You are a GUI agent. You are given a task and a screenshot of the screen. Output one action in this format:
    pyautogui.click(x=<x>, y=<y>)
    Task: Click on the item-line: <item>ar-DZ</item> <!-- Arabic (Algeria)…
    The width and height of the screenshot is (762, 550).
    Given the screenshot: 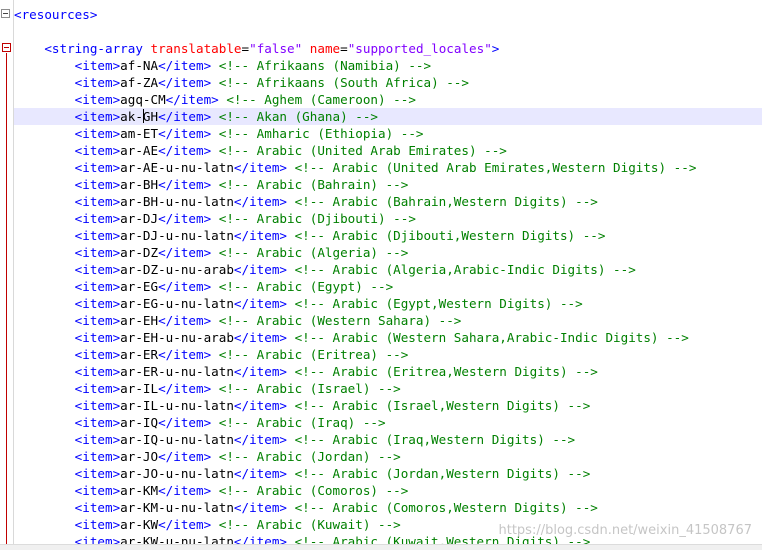 What is the action you would take?
    pyautogui.click(x=388, y=252)
    